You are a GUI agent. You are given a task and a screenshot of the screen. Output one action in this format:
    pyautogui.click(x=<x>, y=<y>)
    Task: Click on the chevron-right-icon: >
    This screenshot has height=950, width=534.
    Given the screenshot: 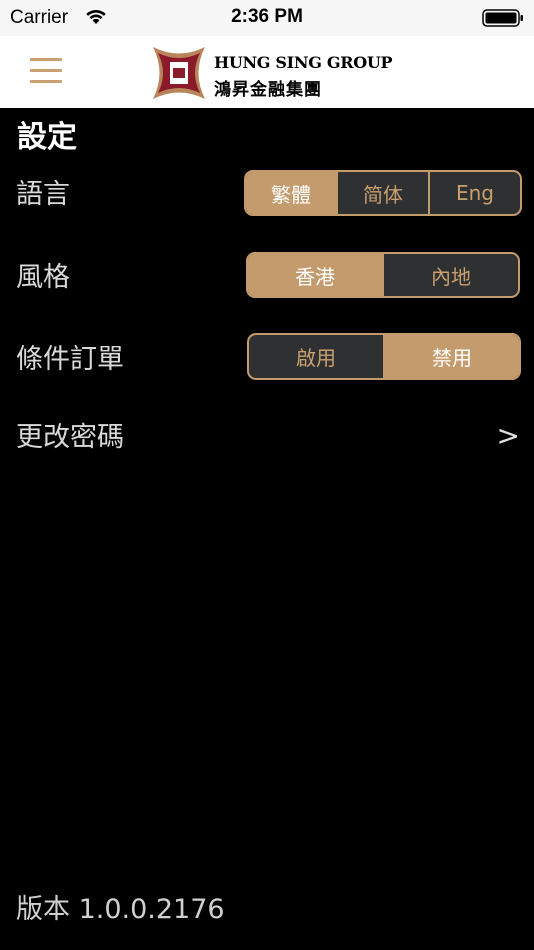 What is the action you would take?
    pyautogui.click(x=508, y=435)
    